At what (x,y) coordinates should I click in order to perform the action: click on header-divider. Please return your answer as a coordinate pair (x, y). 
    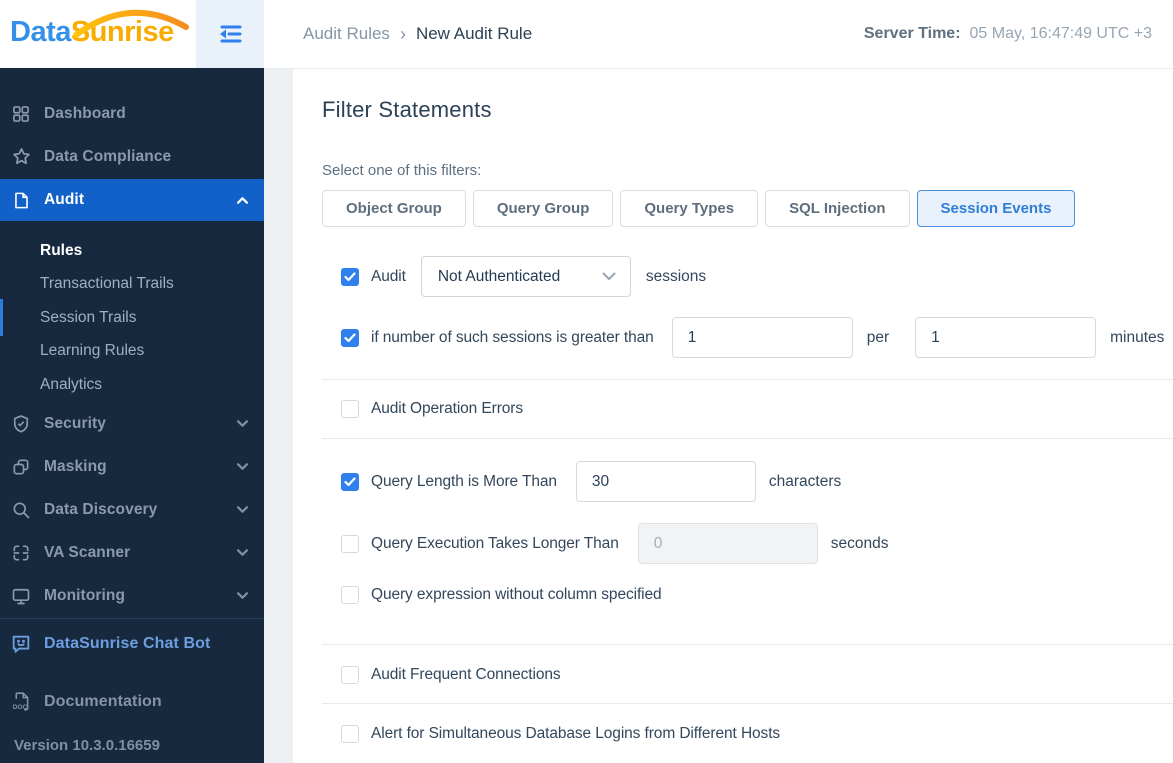
    Looking at the image, I should click on (718, 68).